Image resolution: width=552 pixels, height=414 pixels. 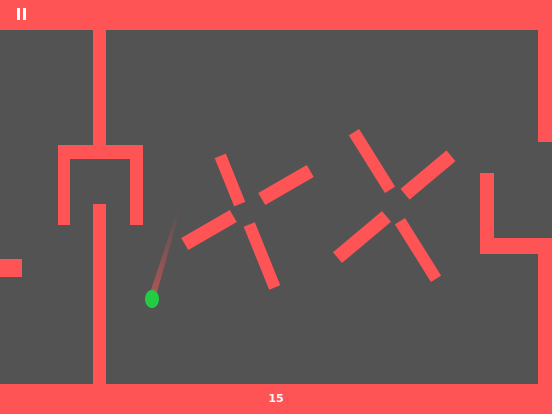 What do you see at coordinates (372, 161) in the screenshot?
I see `cross-right-blade-top` at bounding box center [372, 161].